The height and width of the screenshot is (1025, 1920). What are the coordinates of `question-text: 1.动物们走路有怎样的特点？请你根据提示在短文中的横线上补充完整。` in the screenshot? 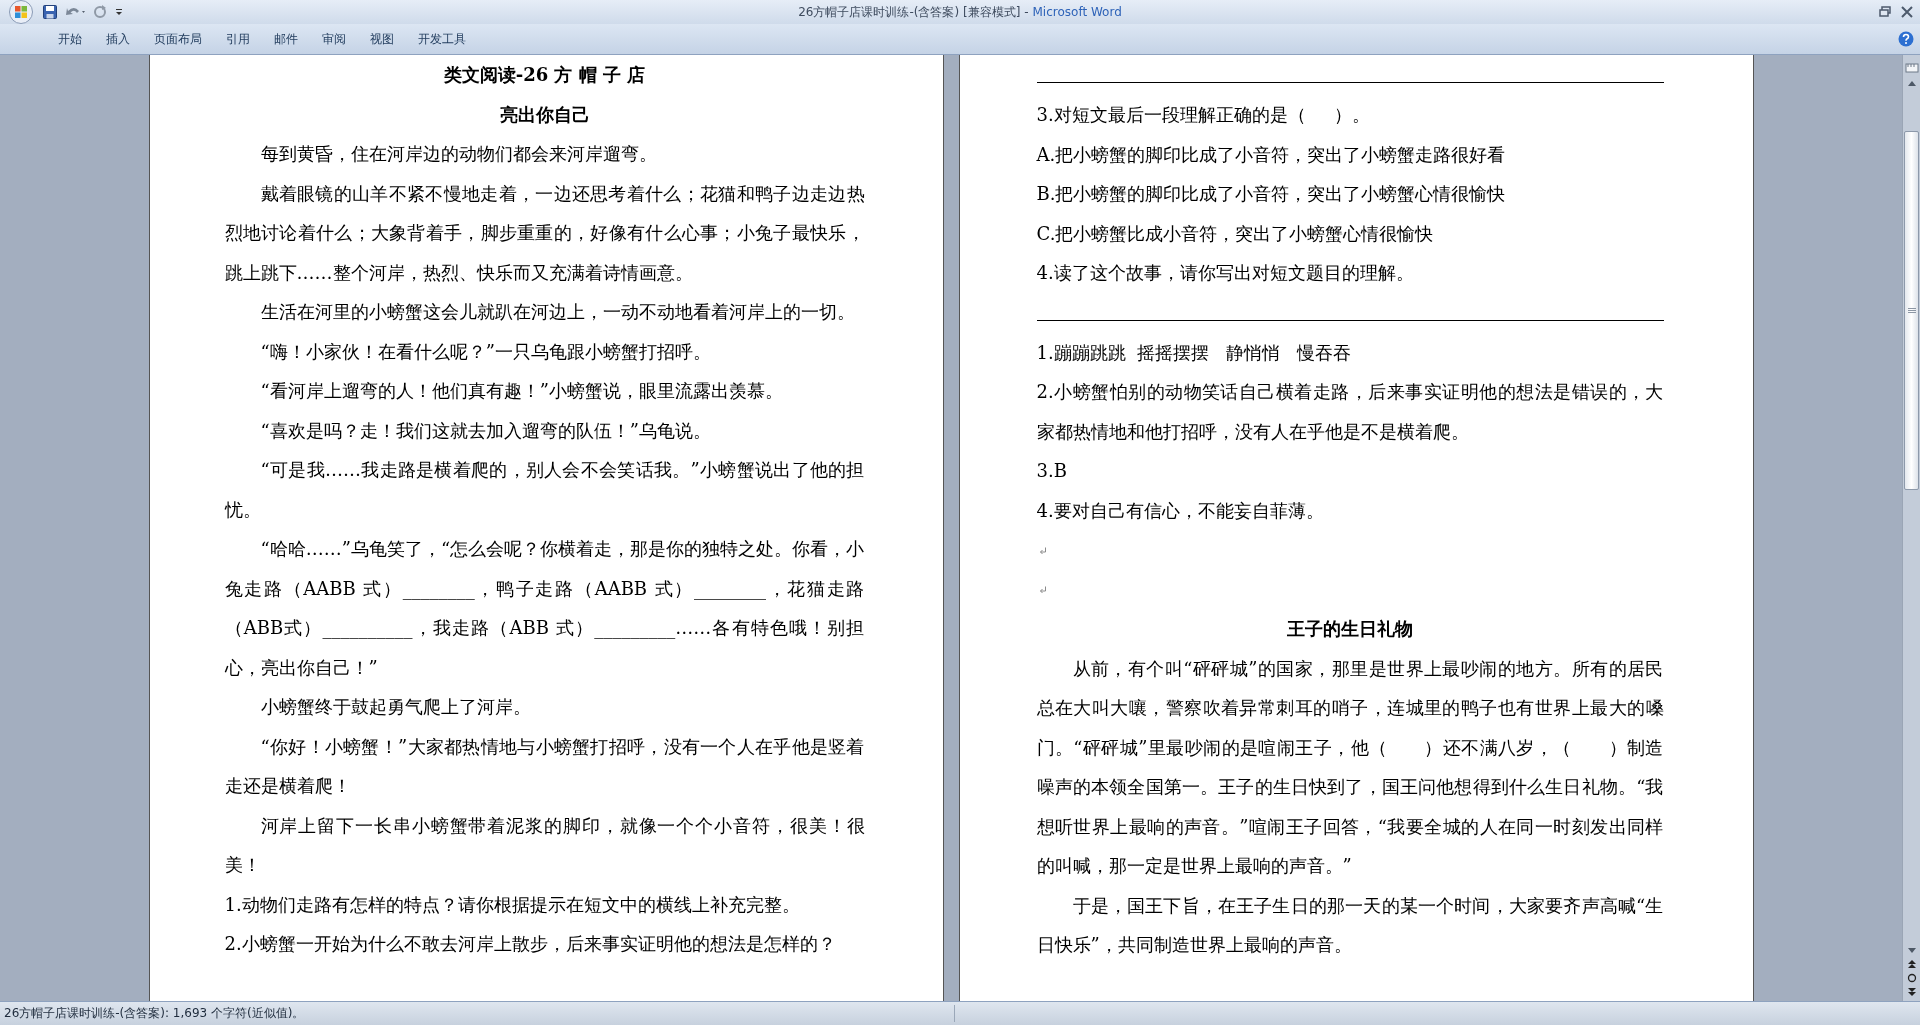 It's located at (512, 904).